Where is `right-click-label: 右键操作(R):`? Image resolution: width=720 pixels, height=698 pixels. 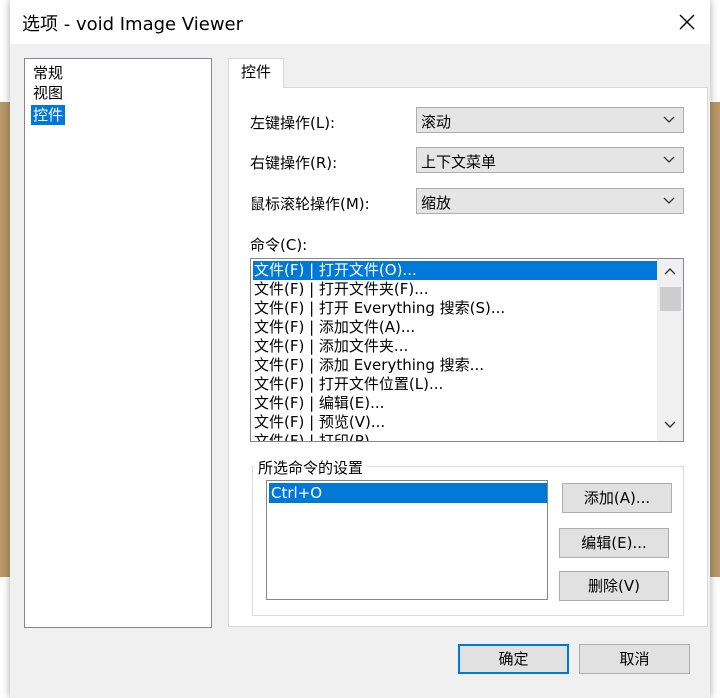
right-click-label: 右键操作(R): is located at coordinates (294, 163).